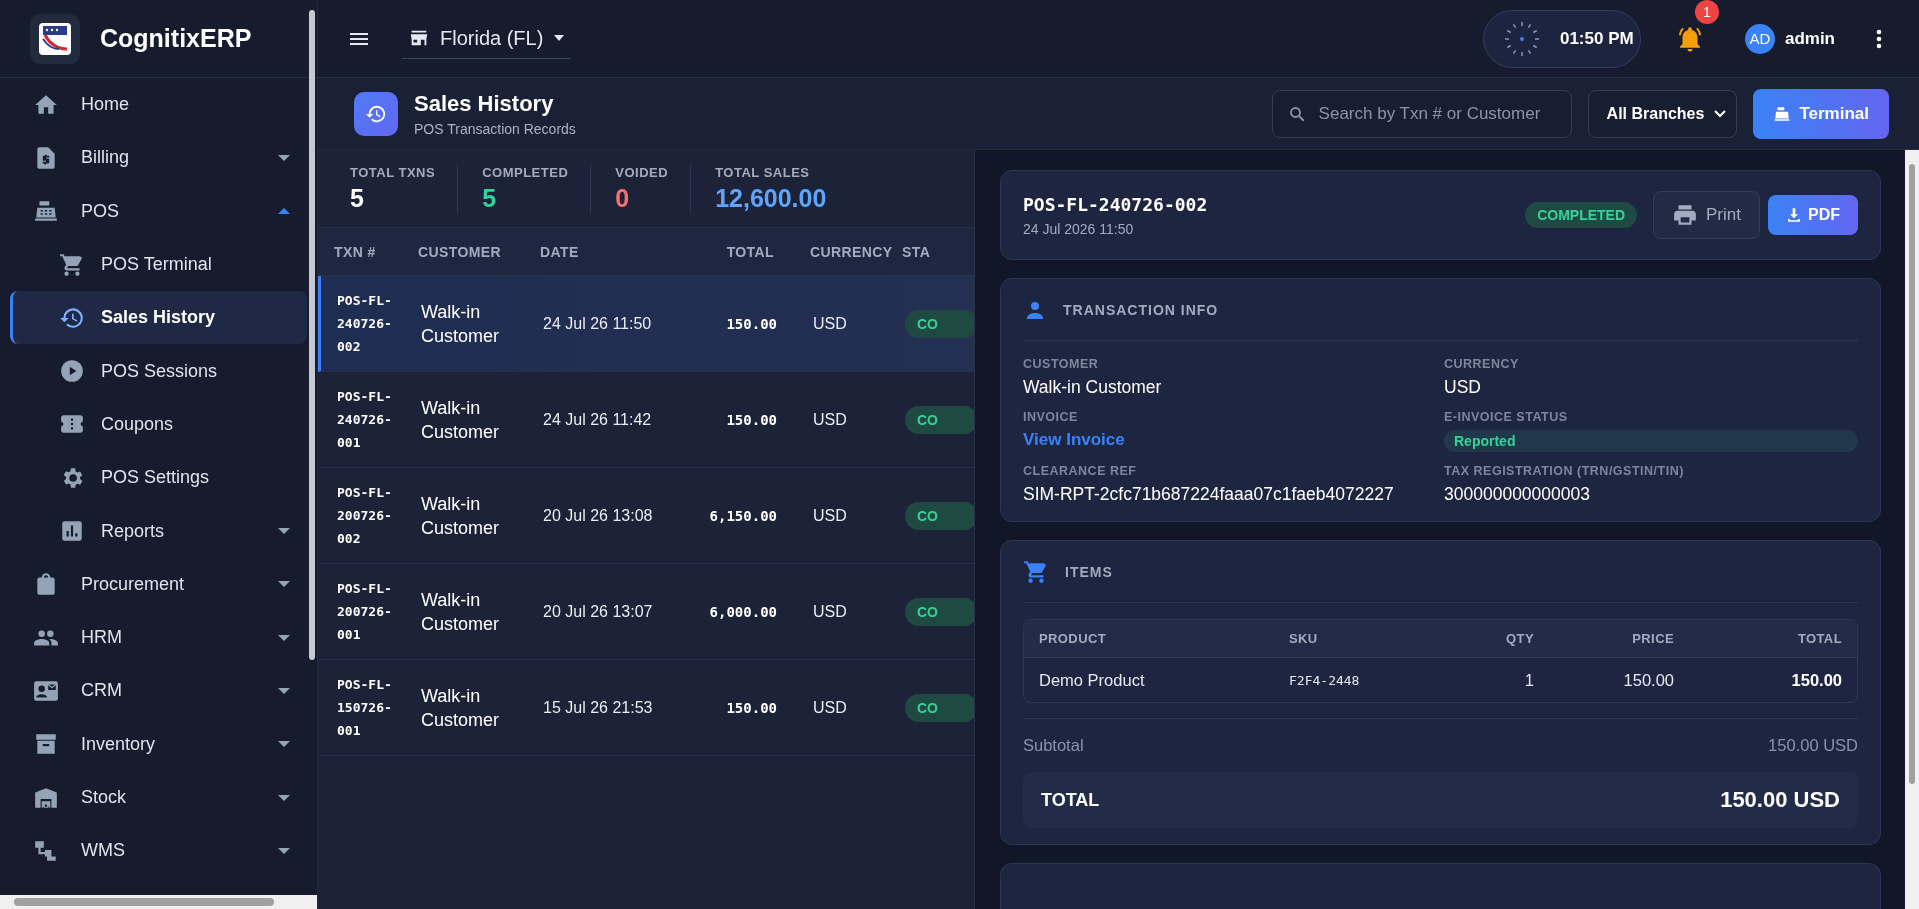 This screenshot has width=1919, height=909. I want to click on column-header: SKU, so click(1304, 638).